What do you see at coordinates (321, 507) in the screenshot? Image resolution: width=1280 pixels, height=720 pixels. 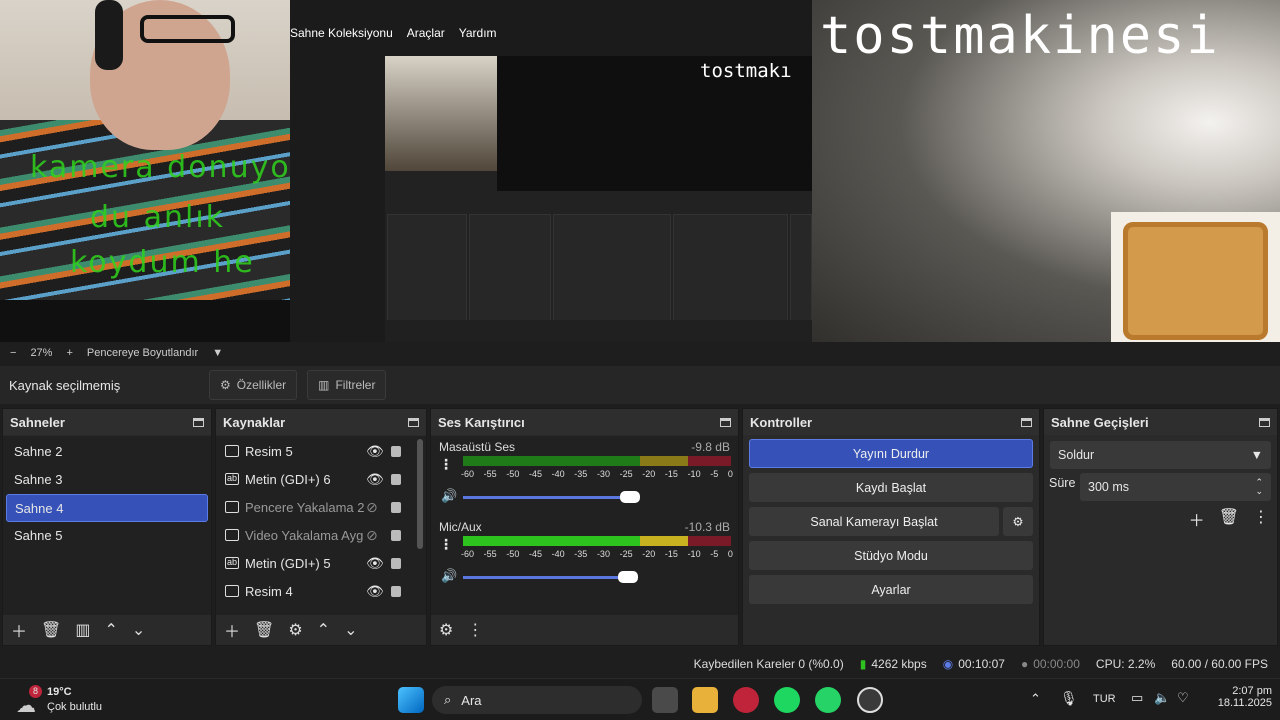 I see `source-item: Pencere Yakalama 2 ⊘` at bounding box center [321, 507].